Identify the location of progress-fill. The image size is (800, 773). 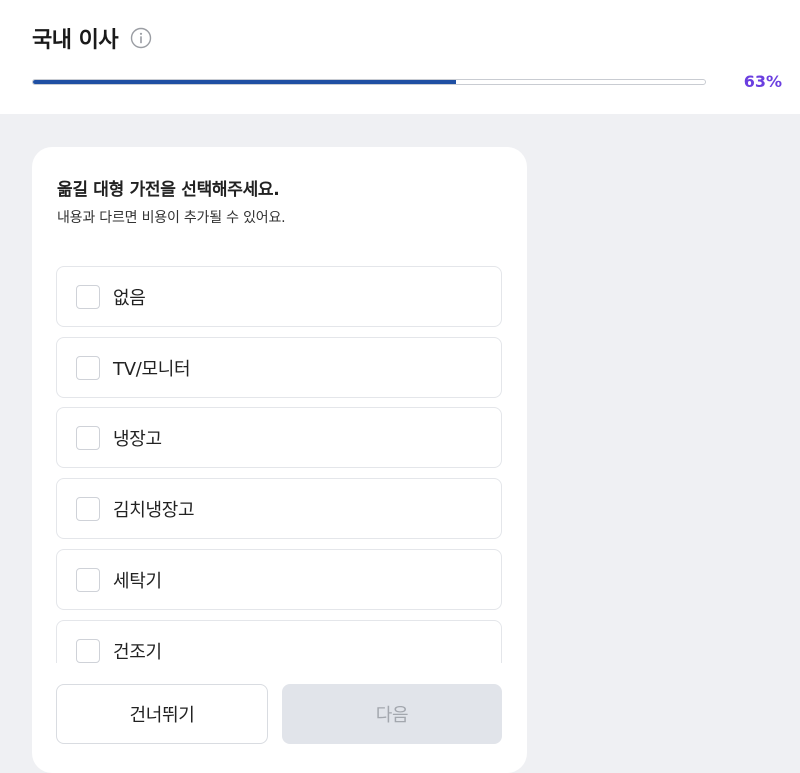
(245, 82).